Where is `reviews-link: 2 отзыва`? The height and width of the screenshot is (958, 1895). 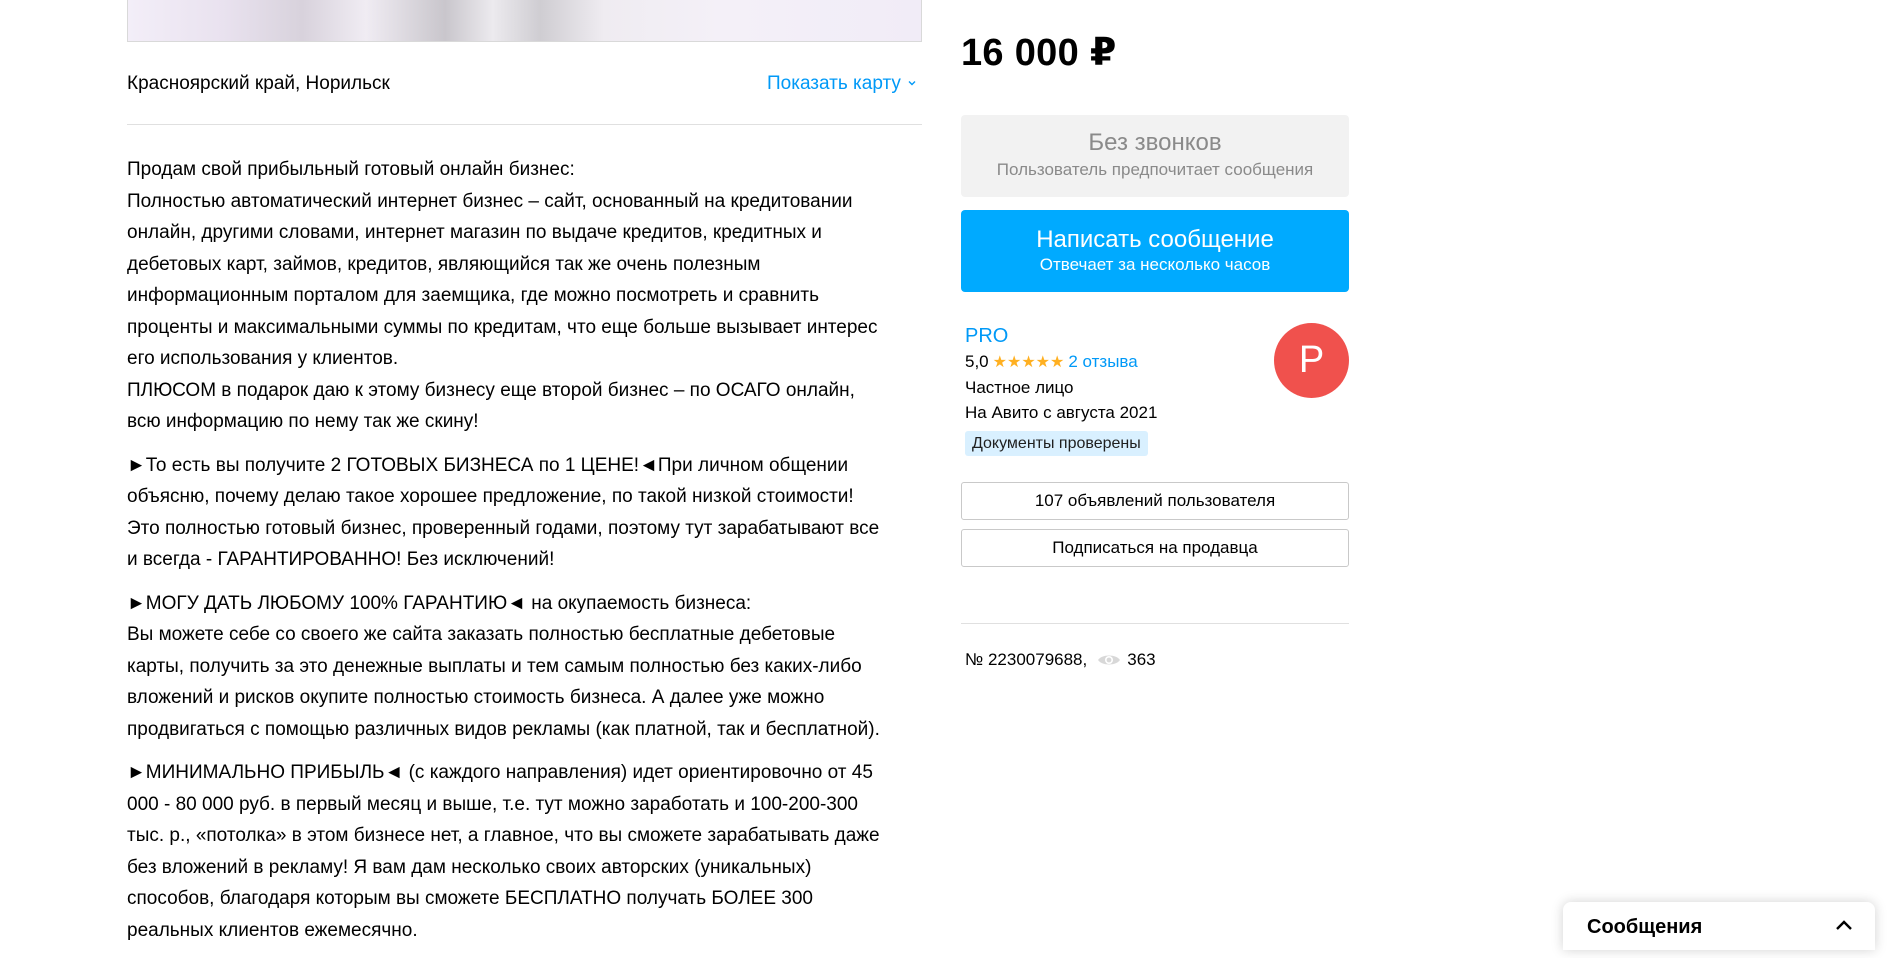
reviews-link: 2 отзыва is located at coordinates (1102, 361).